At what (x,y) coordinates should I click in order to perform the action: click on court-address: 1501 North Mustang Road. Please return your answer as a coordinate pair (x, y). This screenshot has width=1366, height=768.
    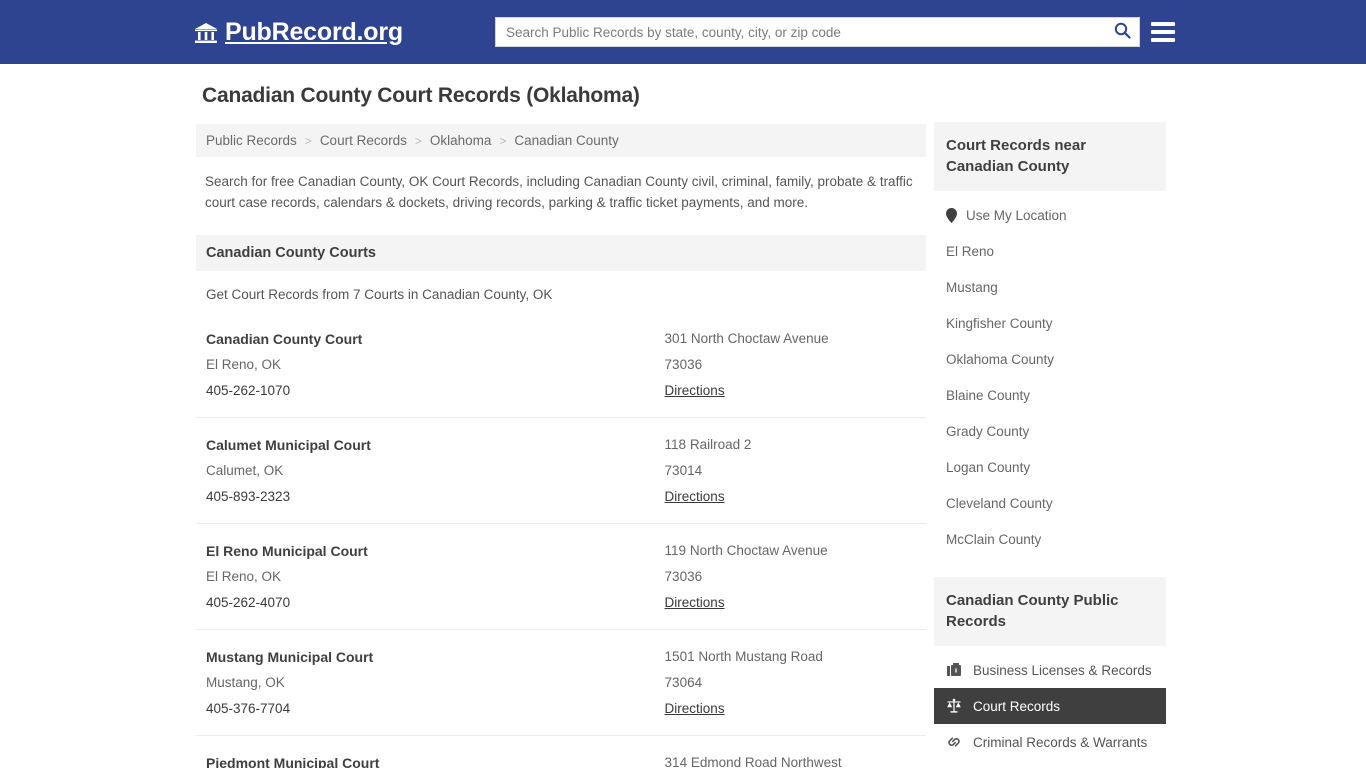
    Looking at the image, I should click on (743, 656).